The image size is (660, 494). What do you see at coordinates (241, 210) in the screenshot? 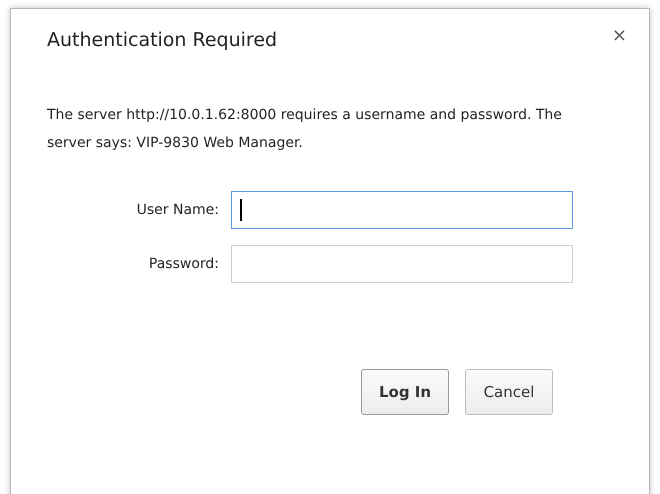
I see `text-cursor-icon` at bounding box center [241, 210].